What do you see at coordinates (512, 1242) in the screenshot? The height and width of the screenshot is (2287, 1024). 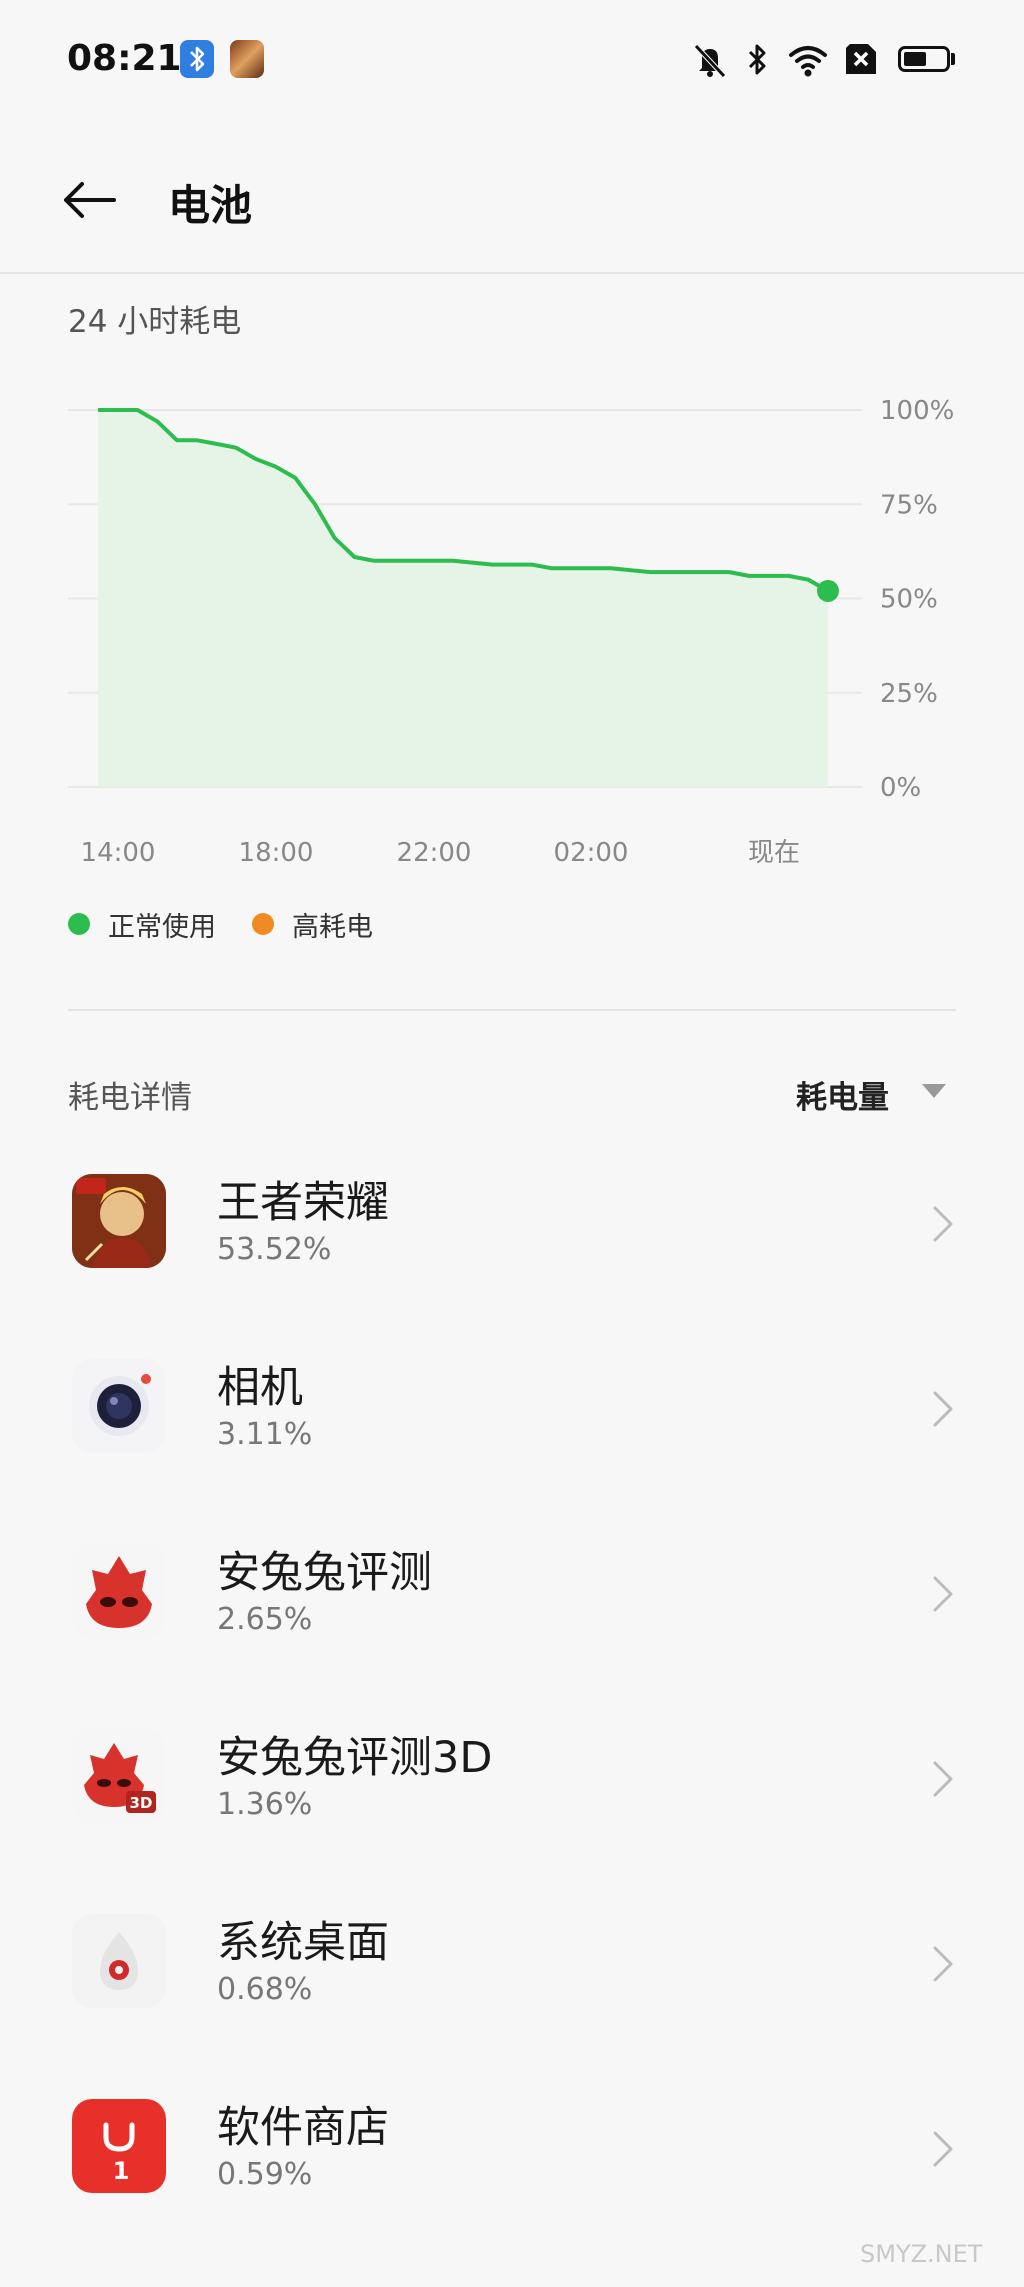 I see `app-row-honor-of-kings: 王者荣耀 53.52%` at bounding box center [512, 1242].